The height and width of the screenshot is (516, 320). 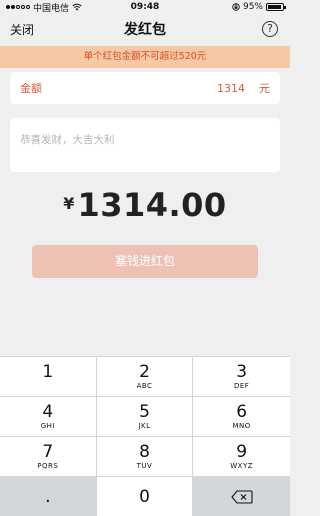 I want to click on key-2: 2 ABC, so click(x=145, y=377).